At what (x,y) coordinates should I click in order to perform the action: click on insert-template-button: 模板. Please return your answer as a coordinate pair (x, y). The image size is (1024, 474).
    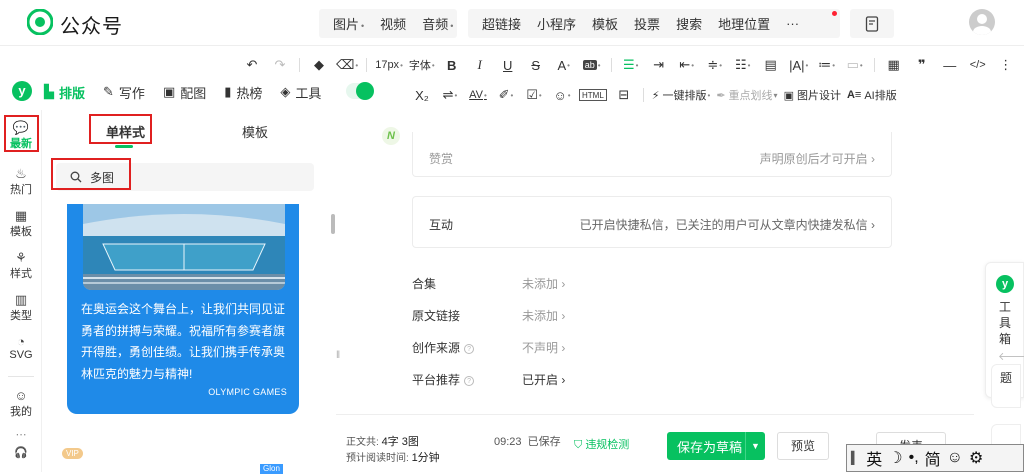
    Looking at the image, I should click on (605, 23).